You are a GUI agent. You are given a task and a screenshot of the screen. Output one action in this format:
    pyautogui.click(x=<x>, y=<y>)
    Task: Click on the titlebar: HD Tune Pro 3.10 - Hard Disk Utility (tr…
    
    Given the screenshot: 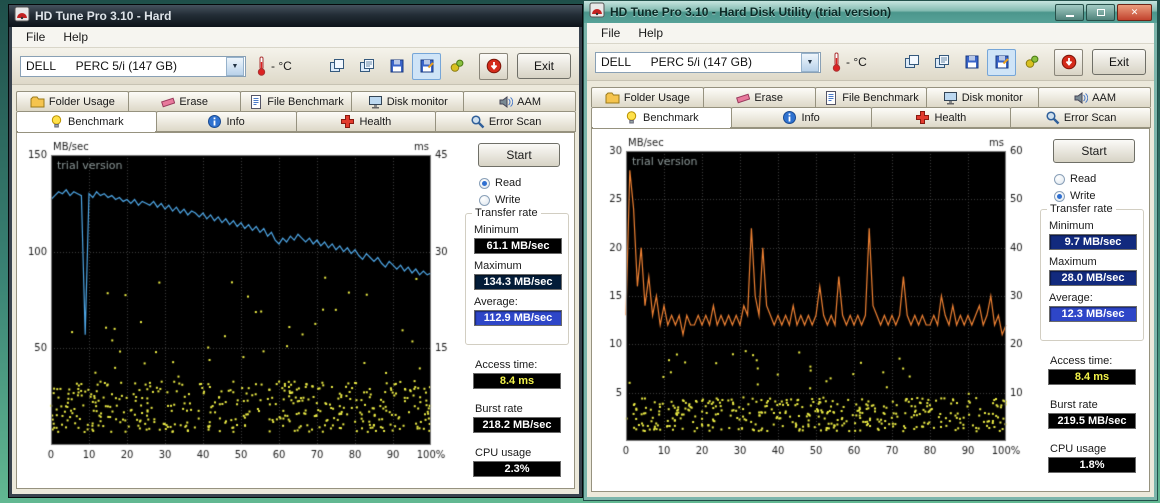 What is the action you would take?
    pyautogui.click(x=870, y=12)
    